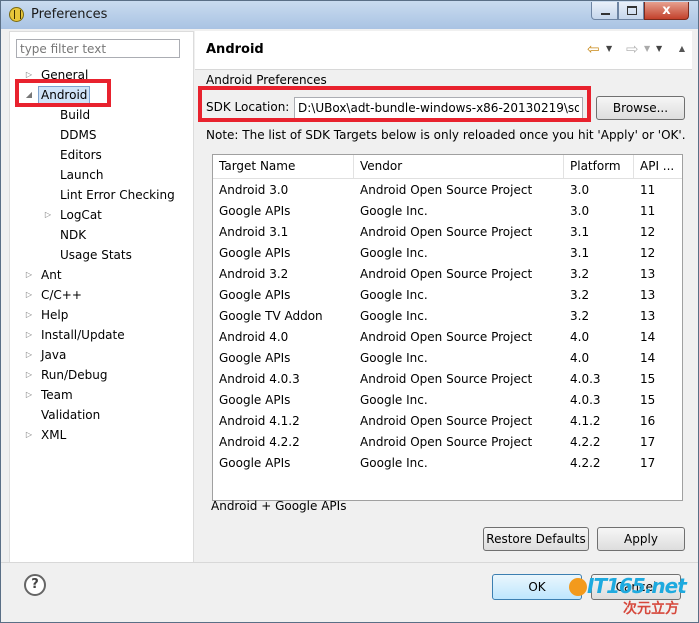  I want to click on table-row: Google APIs Google Inc. 4.2.2 17, so click(447, 463).